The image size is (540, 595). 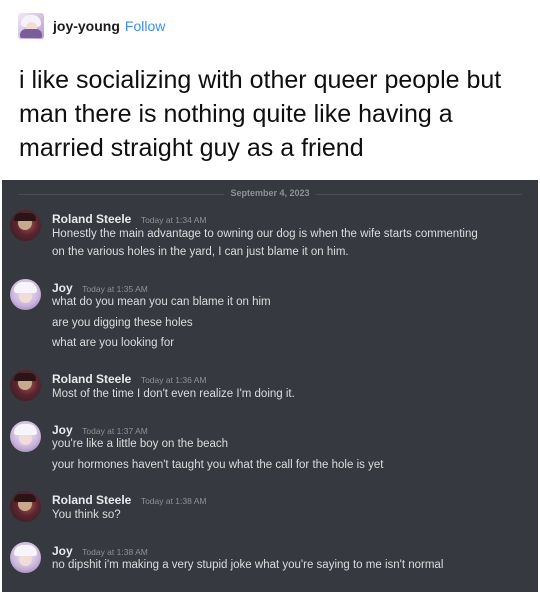 I want to click on message-header: Roland Steele Today at 1:34 AM, so click(x=129, y=219).